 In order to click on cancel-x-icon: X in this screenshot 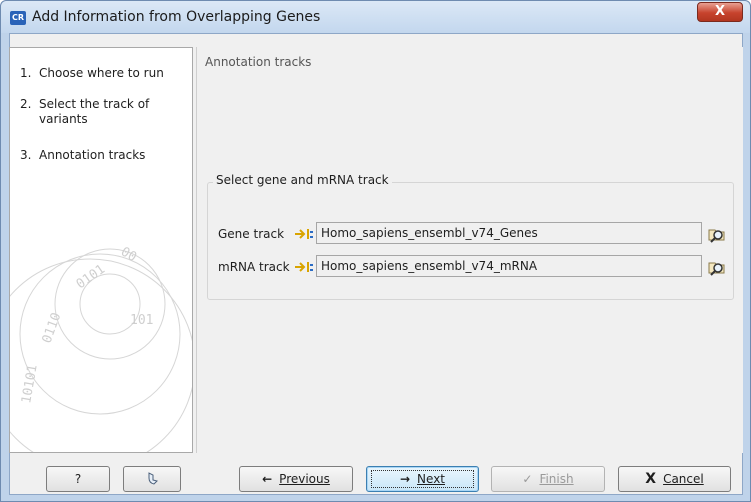, I will do `click(651, 479)`.